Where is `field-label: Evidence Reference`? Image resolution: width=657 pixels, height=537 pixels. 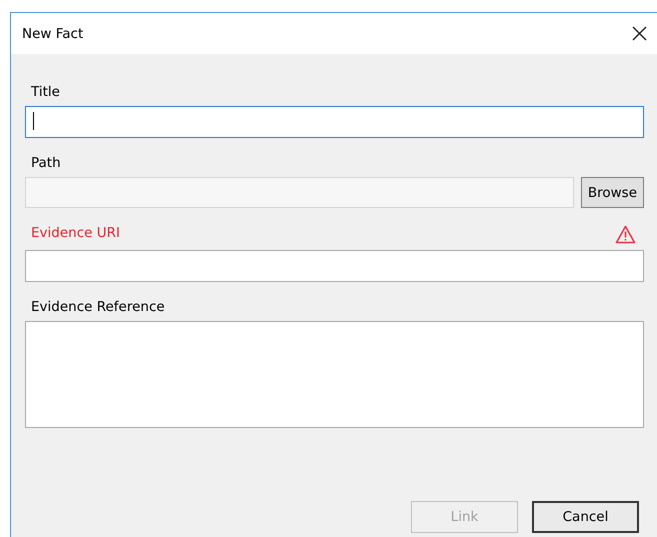 field-label: Evidence Reference is located at coordinates (98, 307).